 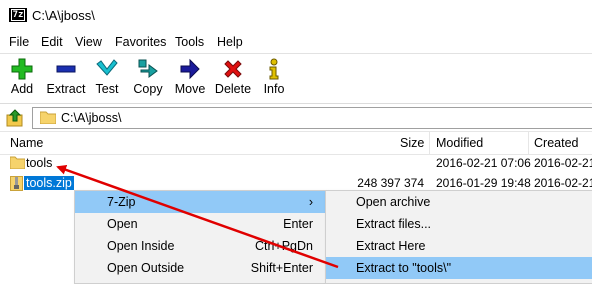 I want to click on address-bar: C:\A\jboss\, so click(x=296, y=117).